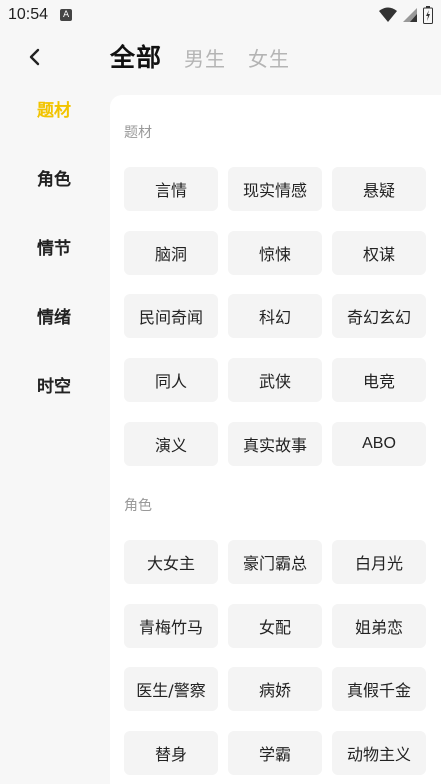  I want to click on sidebar-item-plot: 情节, so click(54, 262).